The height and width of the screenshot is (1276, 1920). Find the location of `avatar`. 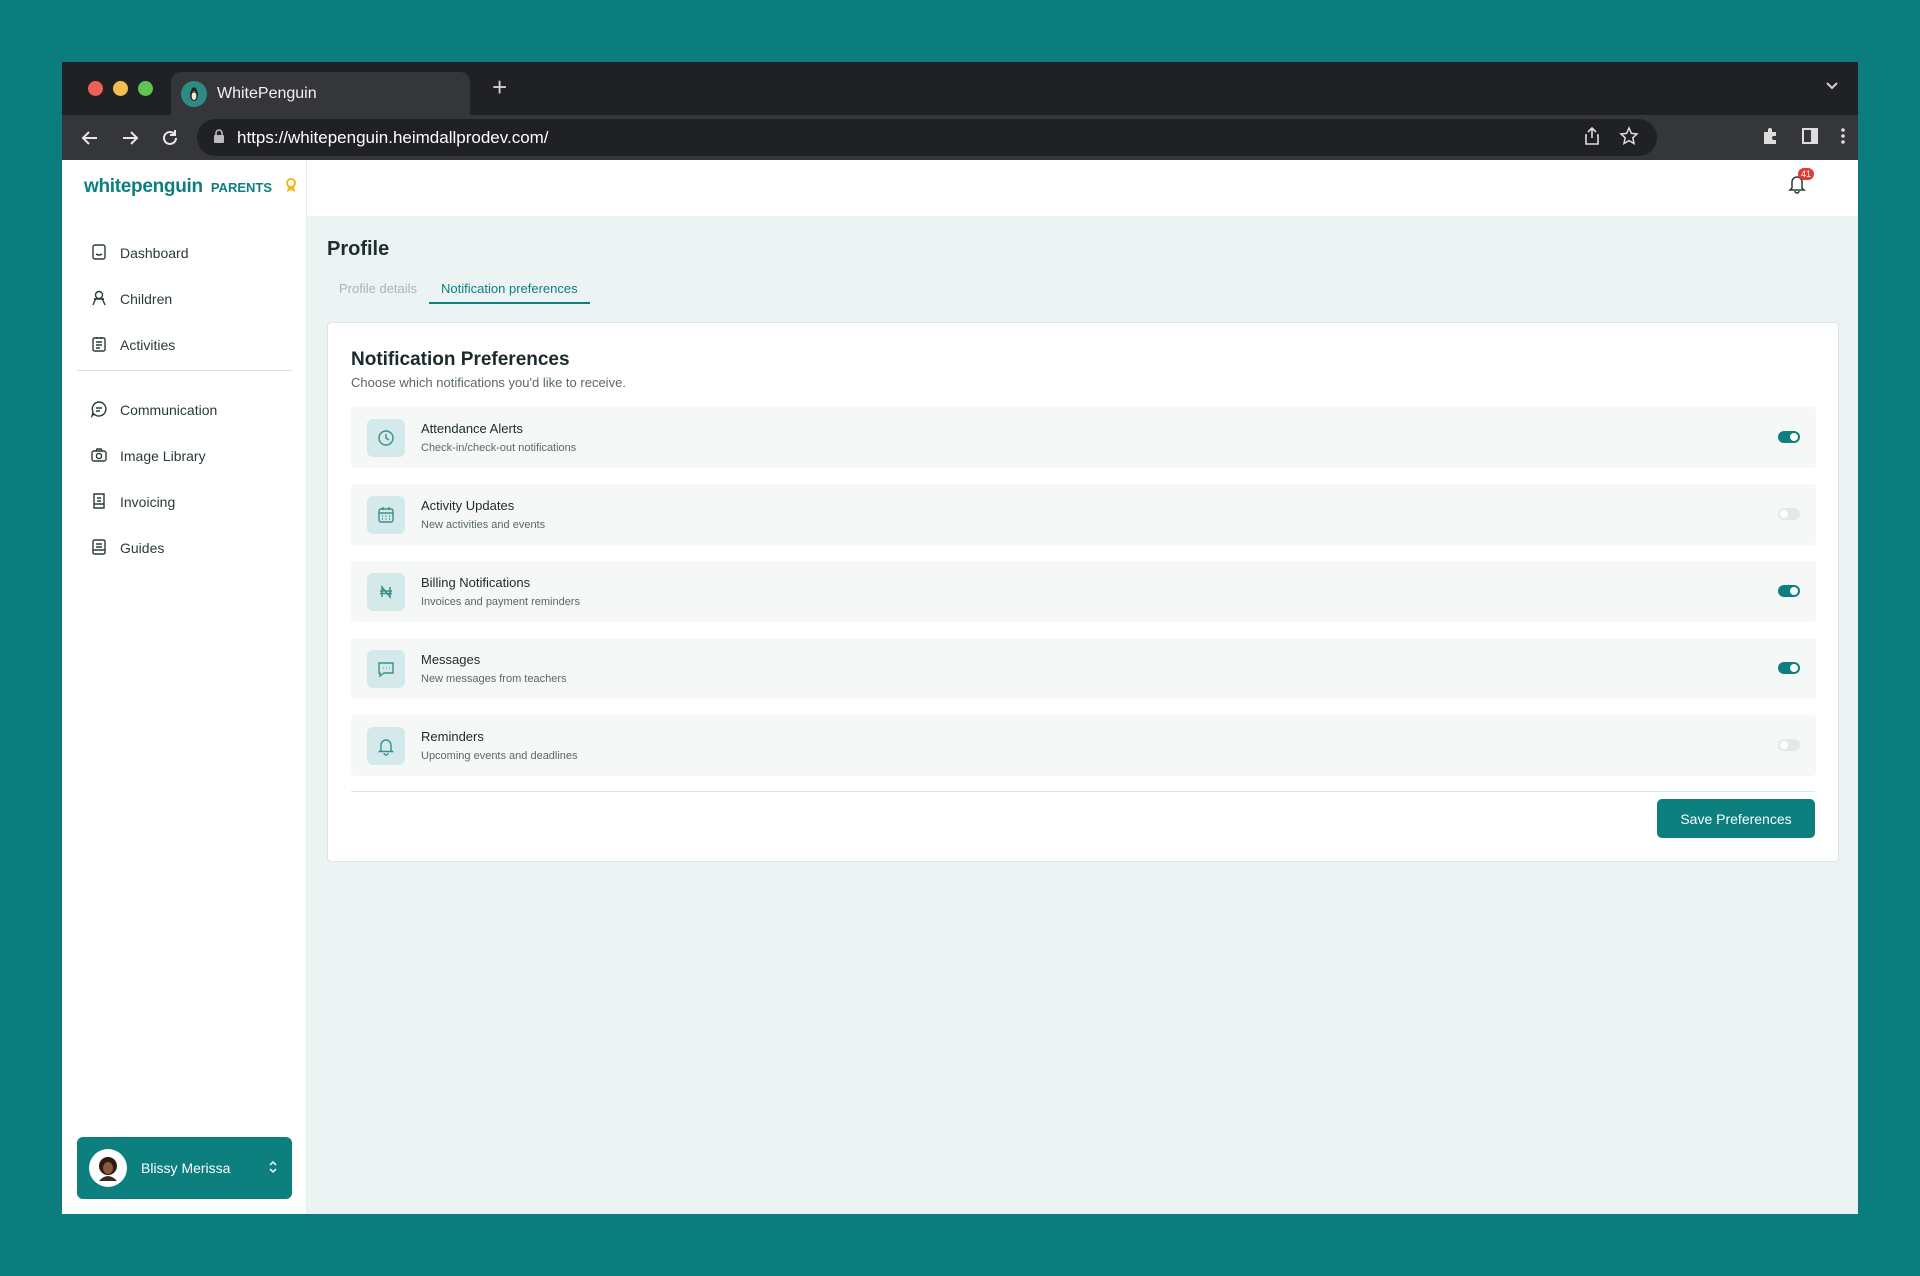

avatar is located at coordinates (108, 1168).